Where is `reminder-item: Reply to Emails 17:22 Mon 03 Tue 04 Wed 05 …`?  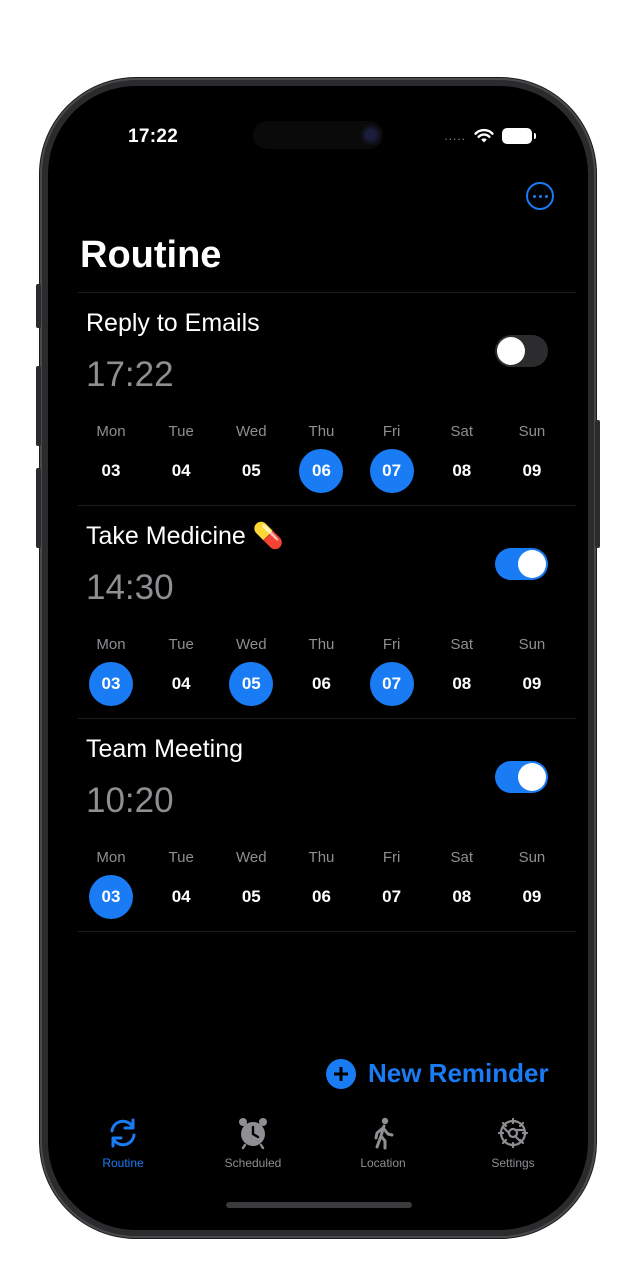
reminder-item: Reply to Emails 17:22 Mon 03 Tue 04 Wed 05 … is located at coordinates (327, 399).